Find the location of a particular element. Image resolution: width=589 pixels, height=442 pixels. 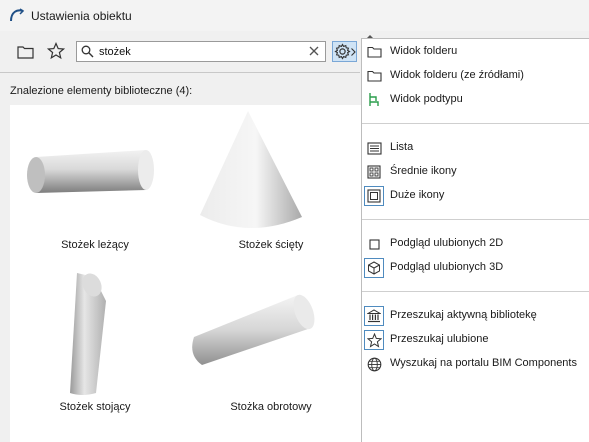

gear-icon is located at coordinates (342, 51).